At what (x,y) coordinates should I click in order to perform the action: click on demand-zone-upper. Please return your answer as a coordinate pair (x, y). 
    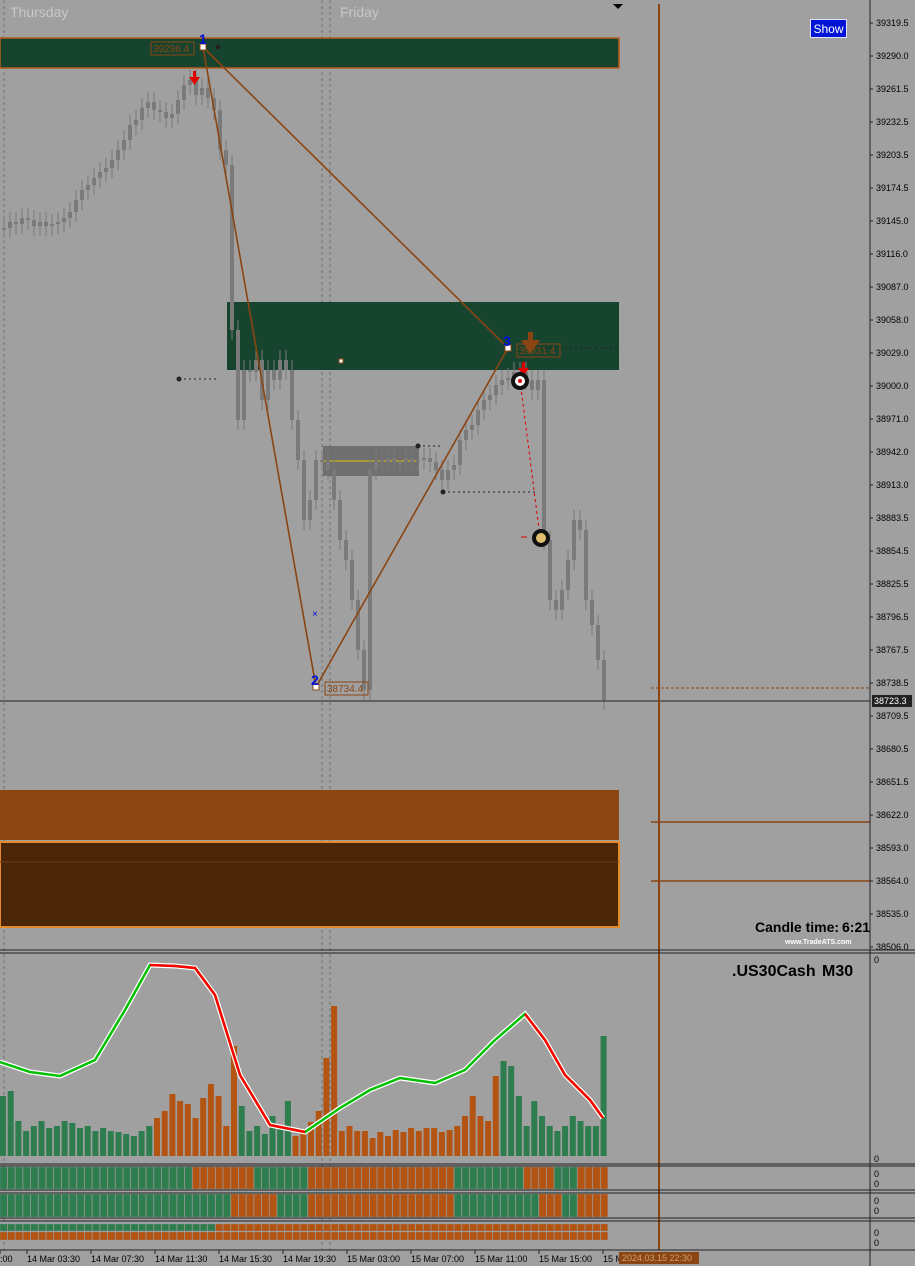
    Looking at the image, I should click on (309, 815).